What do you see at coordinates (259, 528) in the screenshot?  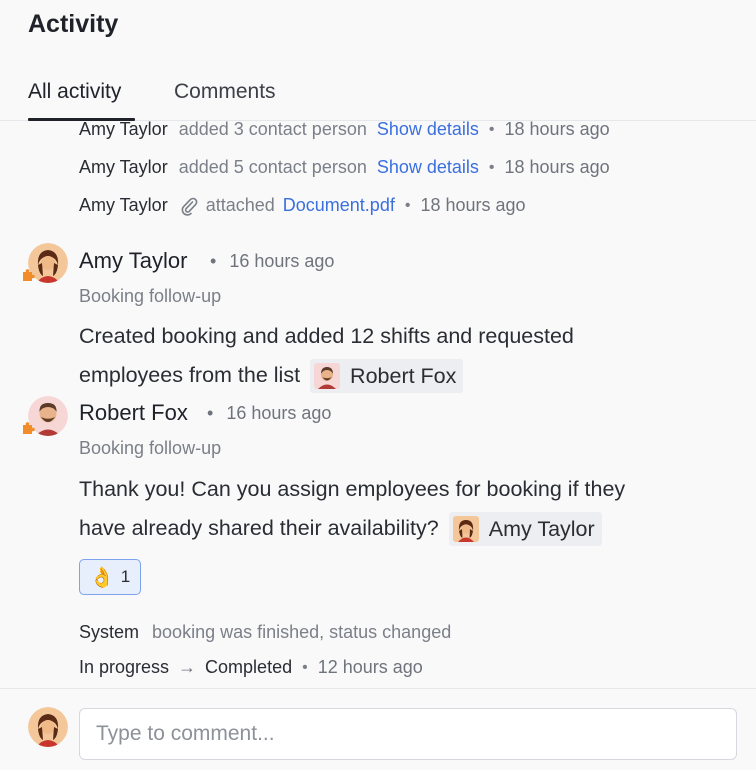 I see `comment-body-text: have already shared their availability?` at bounding box center [259, 528].